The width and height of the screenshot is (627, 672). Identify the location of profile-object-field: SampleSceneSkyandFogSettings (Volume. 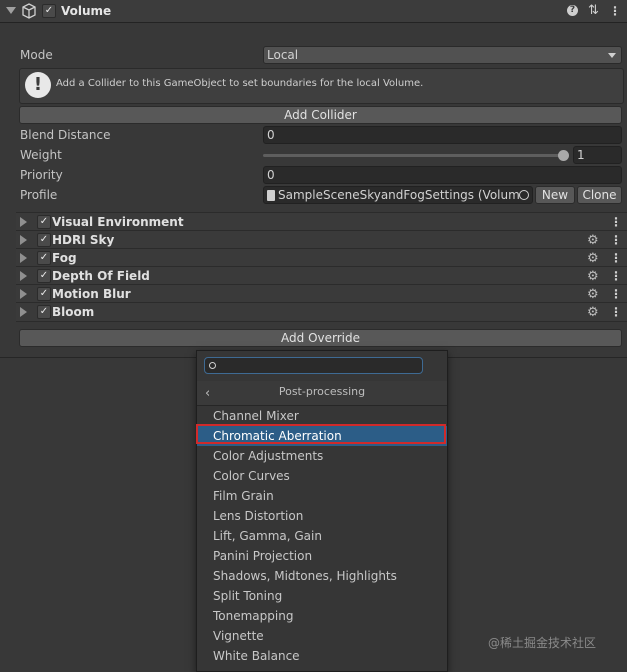
(398, 195).